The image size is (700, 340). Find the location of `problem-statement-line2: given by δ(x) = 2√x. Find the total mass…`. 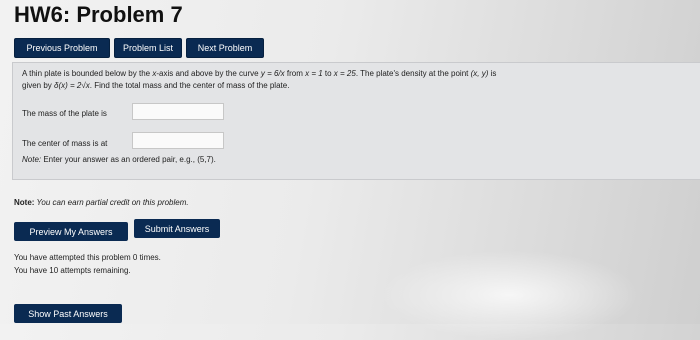

problem-statement-line2: given by δ(x) = 2√x. Find the total mass… is located at coordinates (156, 85).